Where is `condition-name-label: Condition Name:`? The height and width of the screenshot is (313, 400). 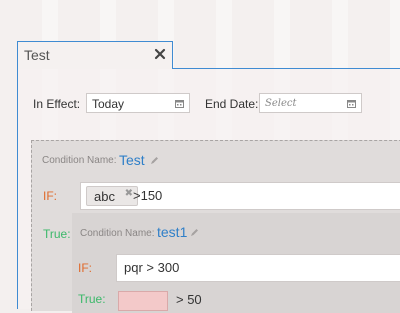 condition-name-label: Condition Name: is located at coordinates (79, 160).